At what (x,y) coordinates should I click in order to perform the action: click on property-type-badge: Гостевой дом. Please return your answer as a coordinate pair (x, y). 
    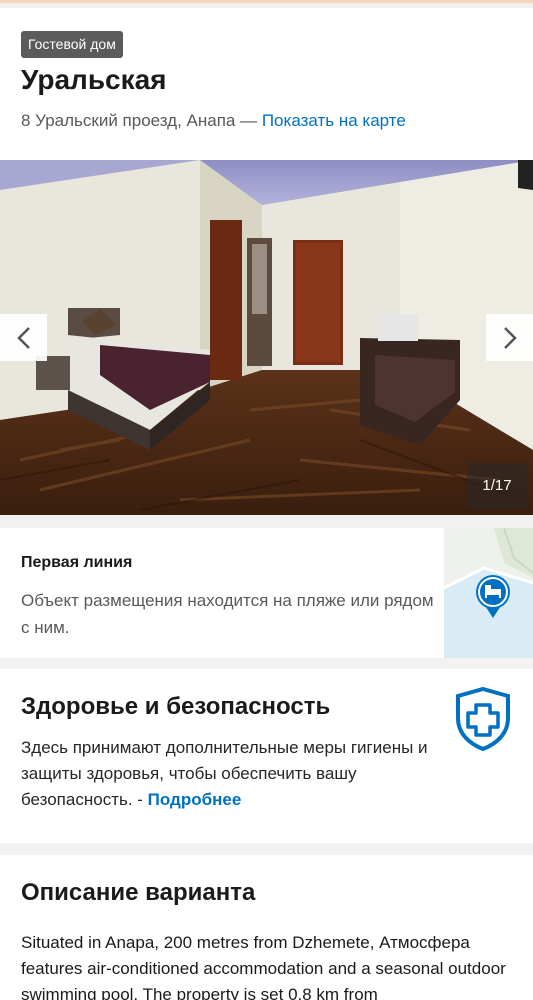
    Looking at the image, I should click on (72, 44).